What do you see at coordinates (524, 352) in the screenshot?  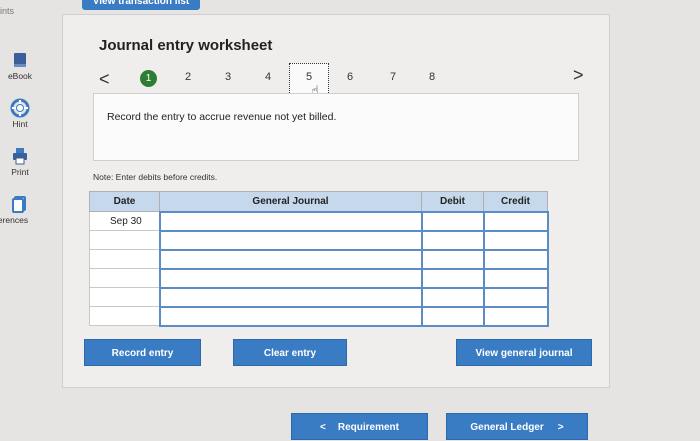 I see `view-general-journal-button: View general journal` at bounding box center [524, 352].